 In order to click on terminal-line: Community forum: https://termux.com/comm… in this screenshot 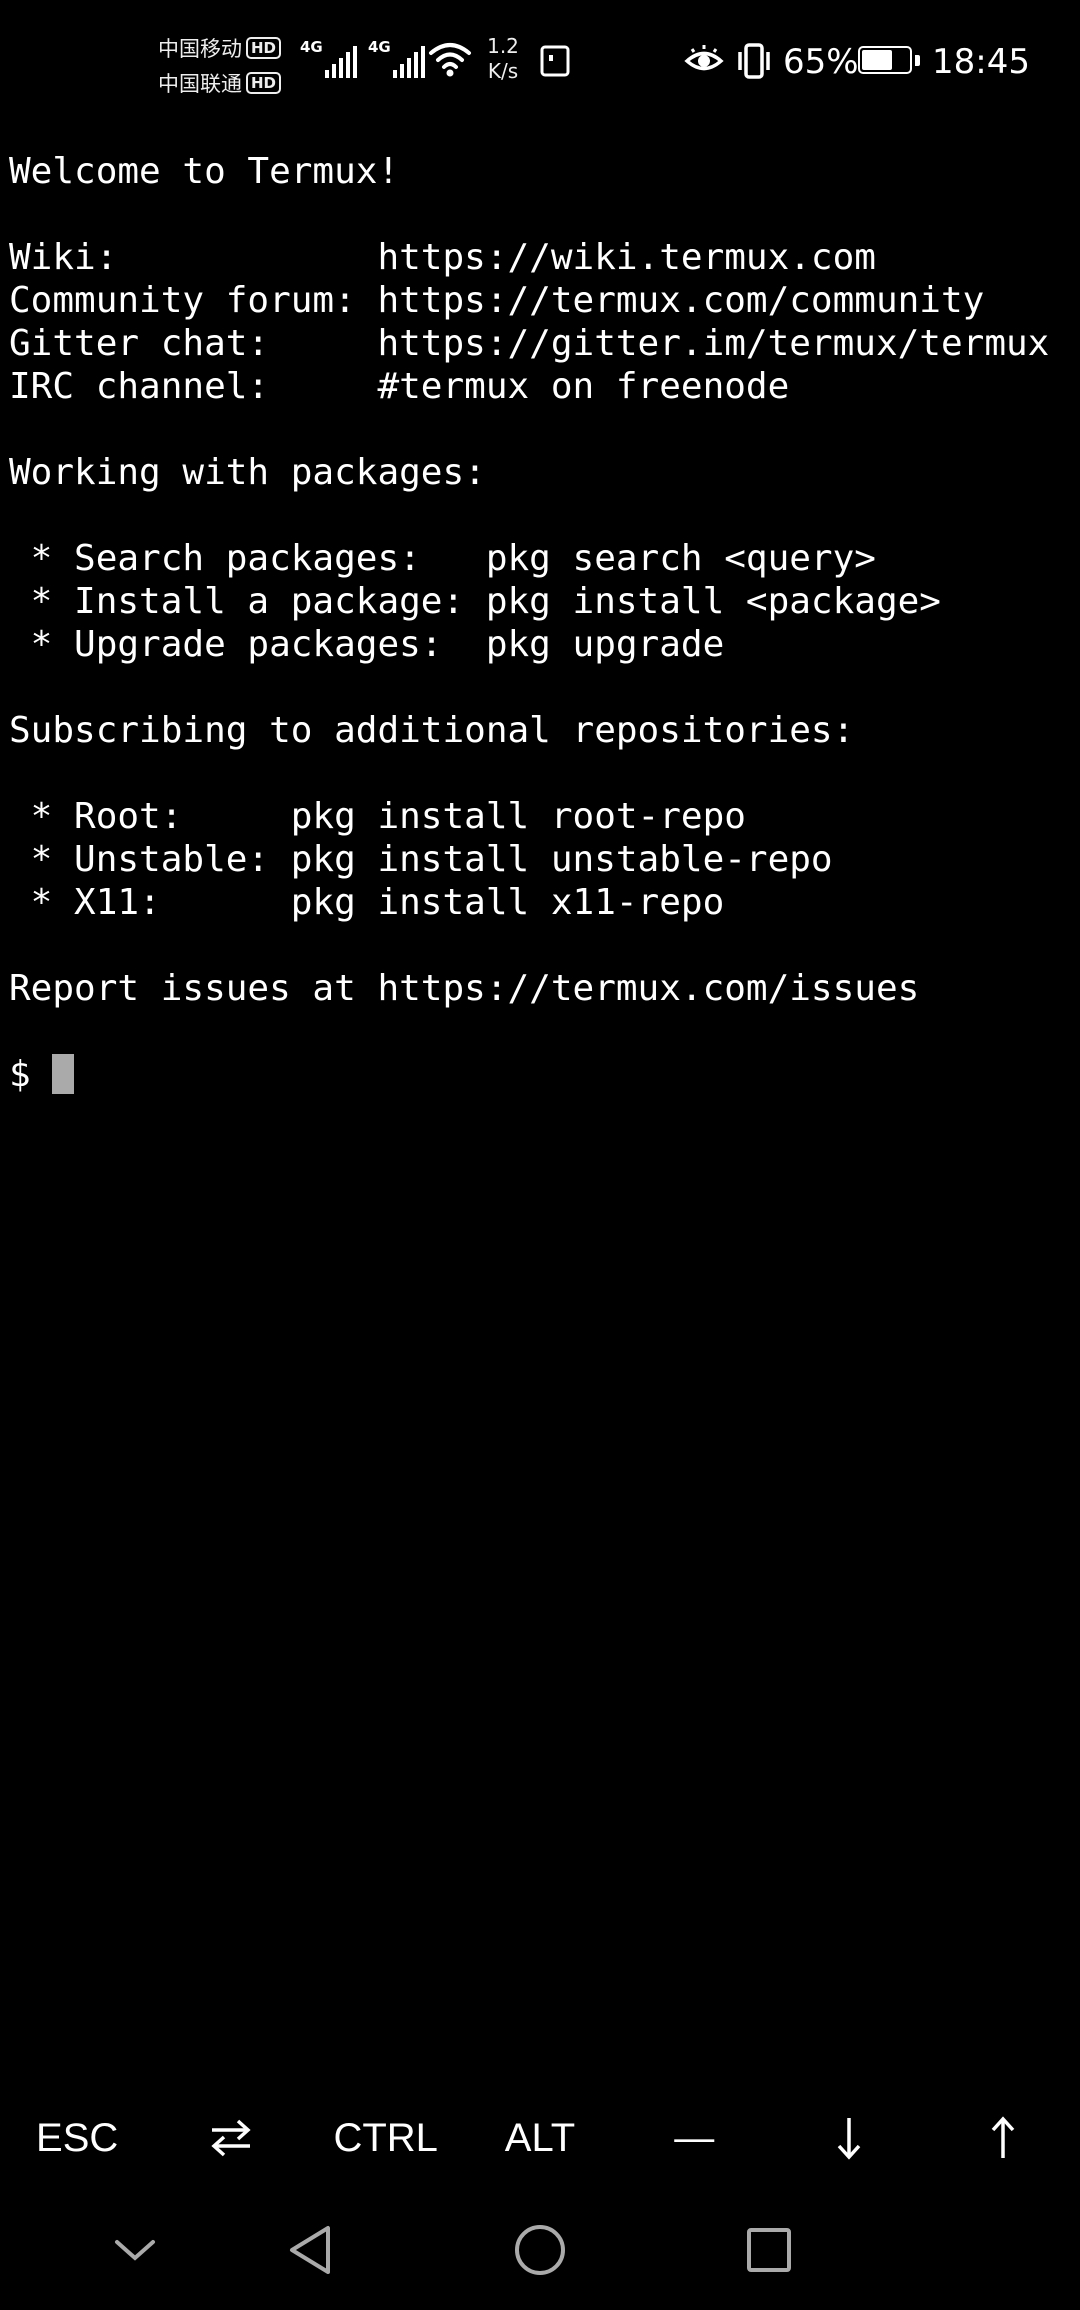, I will do `click(497, 300)`.